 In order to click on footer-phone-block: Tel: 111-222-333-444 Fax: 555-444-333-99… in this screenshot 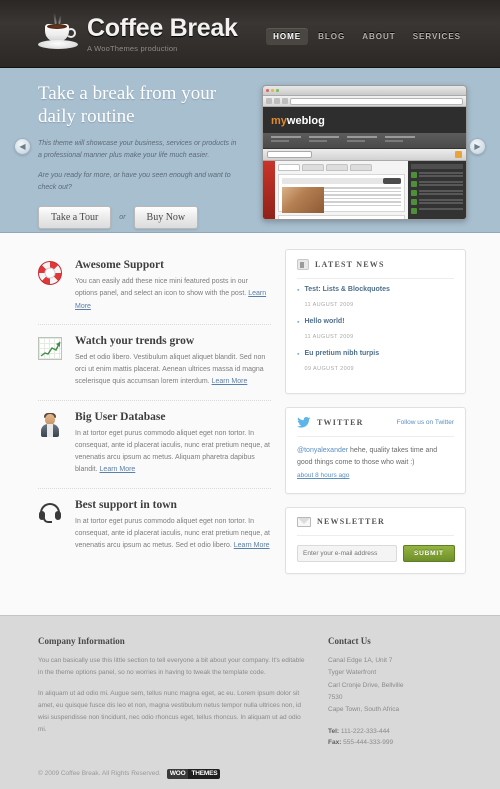, I will do `click(397, 737)`.